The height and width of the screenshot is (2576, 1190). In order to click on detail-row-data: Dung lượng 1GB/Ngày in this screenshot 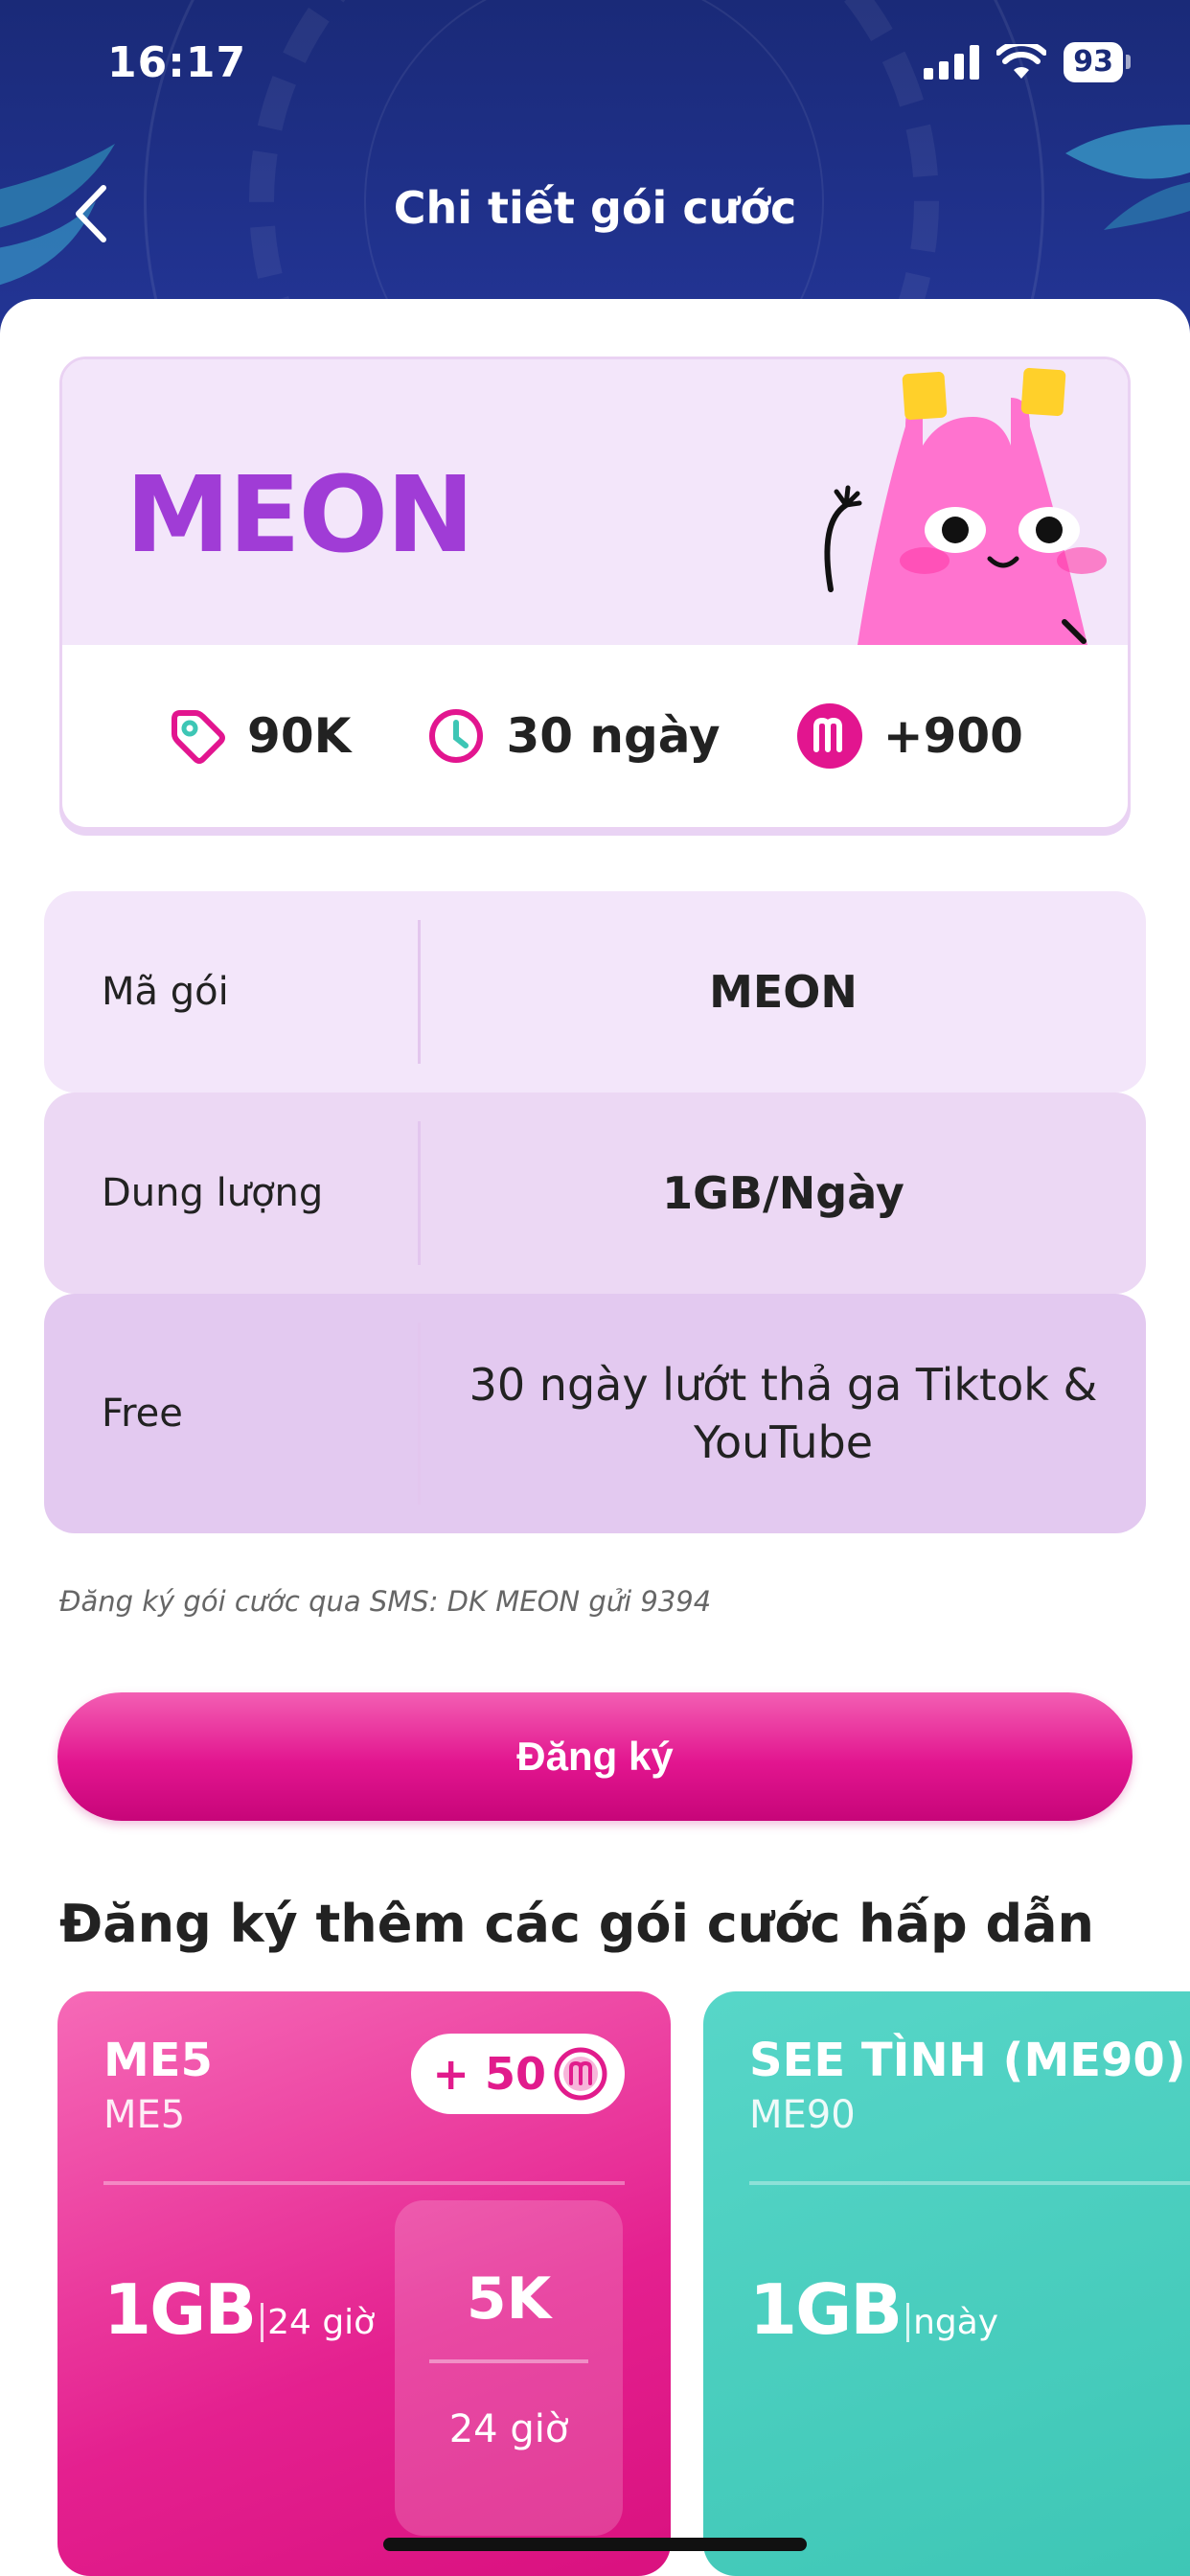, I will do `click(595, 1193)`.